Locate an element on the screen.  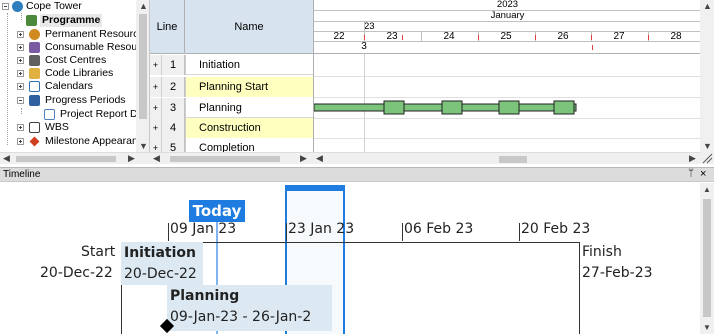
timeline-task-name: Planning is located at coordinates (205, 296).